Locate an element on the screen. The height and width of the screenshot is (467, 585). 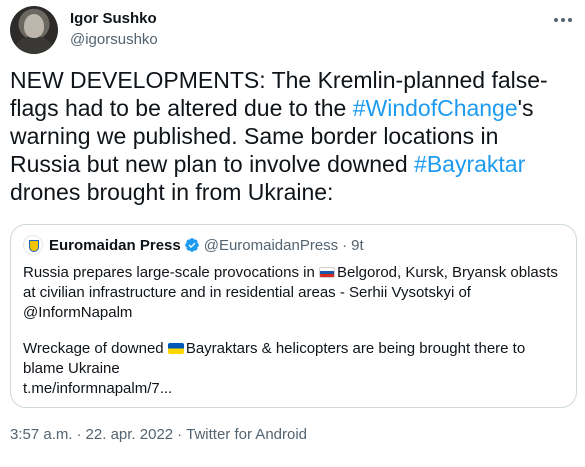
ukraine-flag-icon is located at coordinates (175, 348).